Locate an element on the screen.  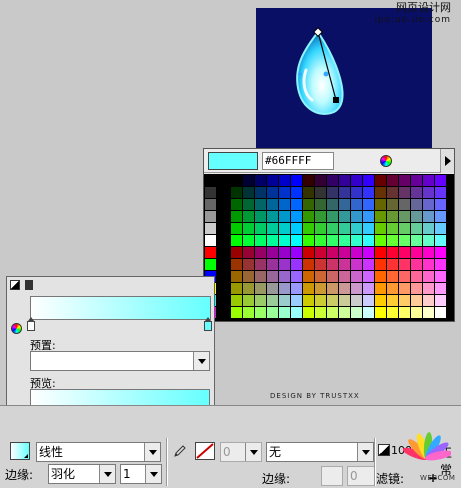
stroke-edge-input is located at coordinates (332, 476).